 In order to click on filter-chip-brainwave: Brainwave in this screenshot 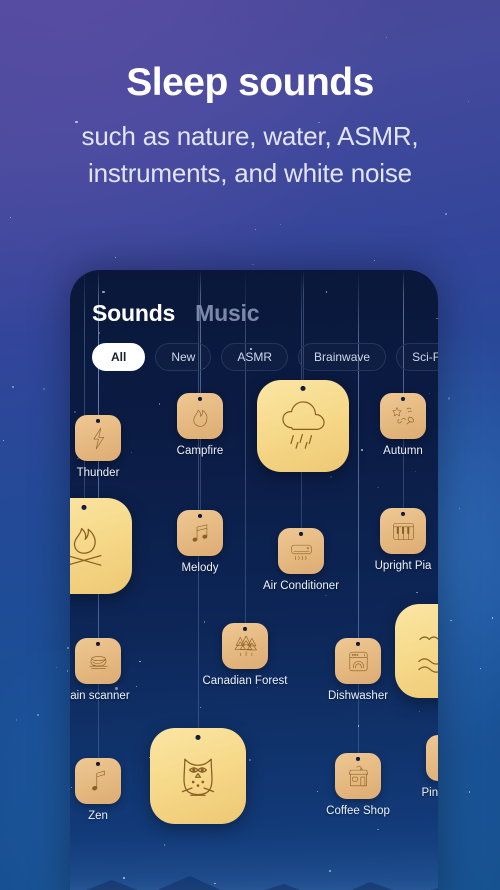, I will do `click(342, 357)`.